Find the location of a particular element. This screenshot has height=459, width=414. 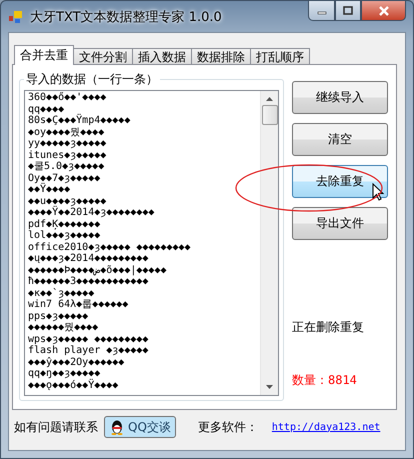

penguin-icon is located at coordinates (117, 427).